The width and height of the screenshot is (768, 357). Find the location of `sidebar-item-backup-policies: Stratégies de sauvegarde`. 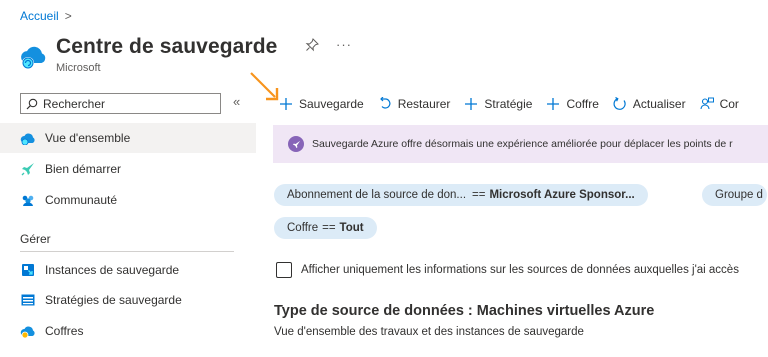

sidebar-item-backup-policies: Stratégies de sauvegarde is located at coordinates (101, 300).